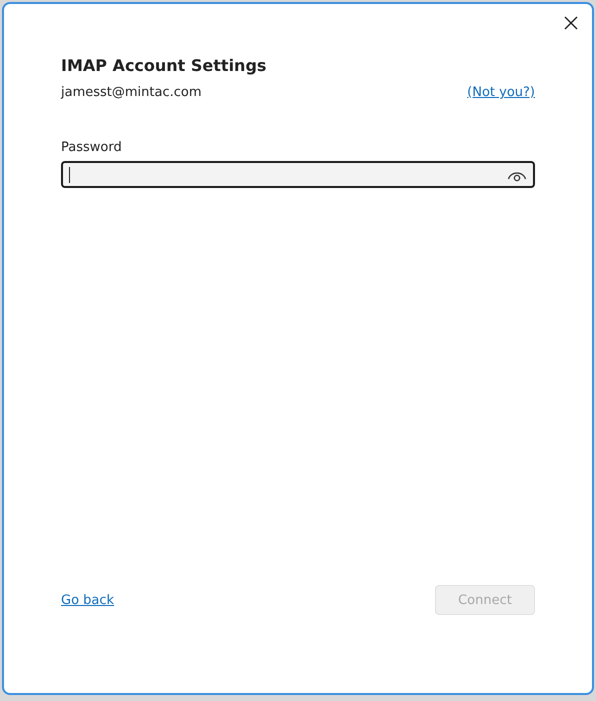  Describe the element at coordinates (131, 92) in the screenshot. I see `account-email: jamesst@mintac.com` at that location.